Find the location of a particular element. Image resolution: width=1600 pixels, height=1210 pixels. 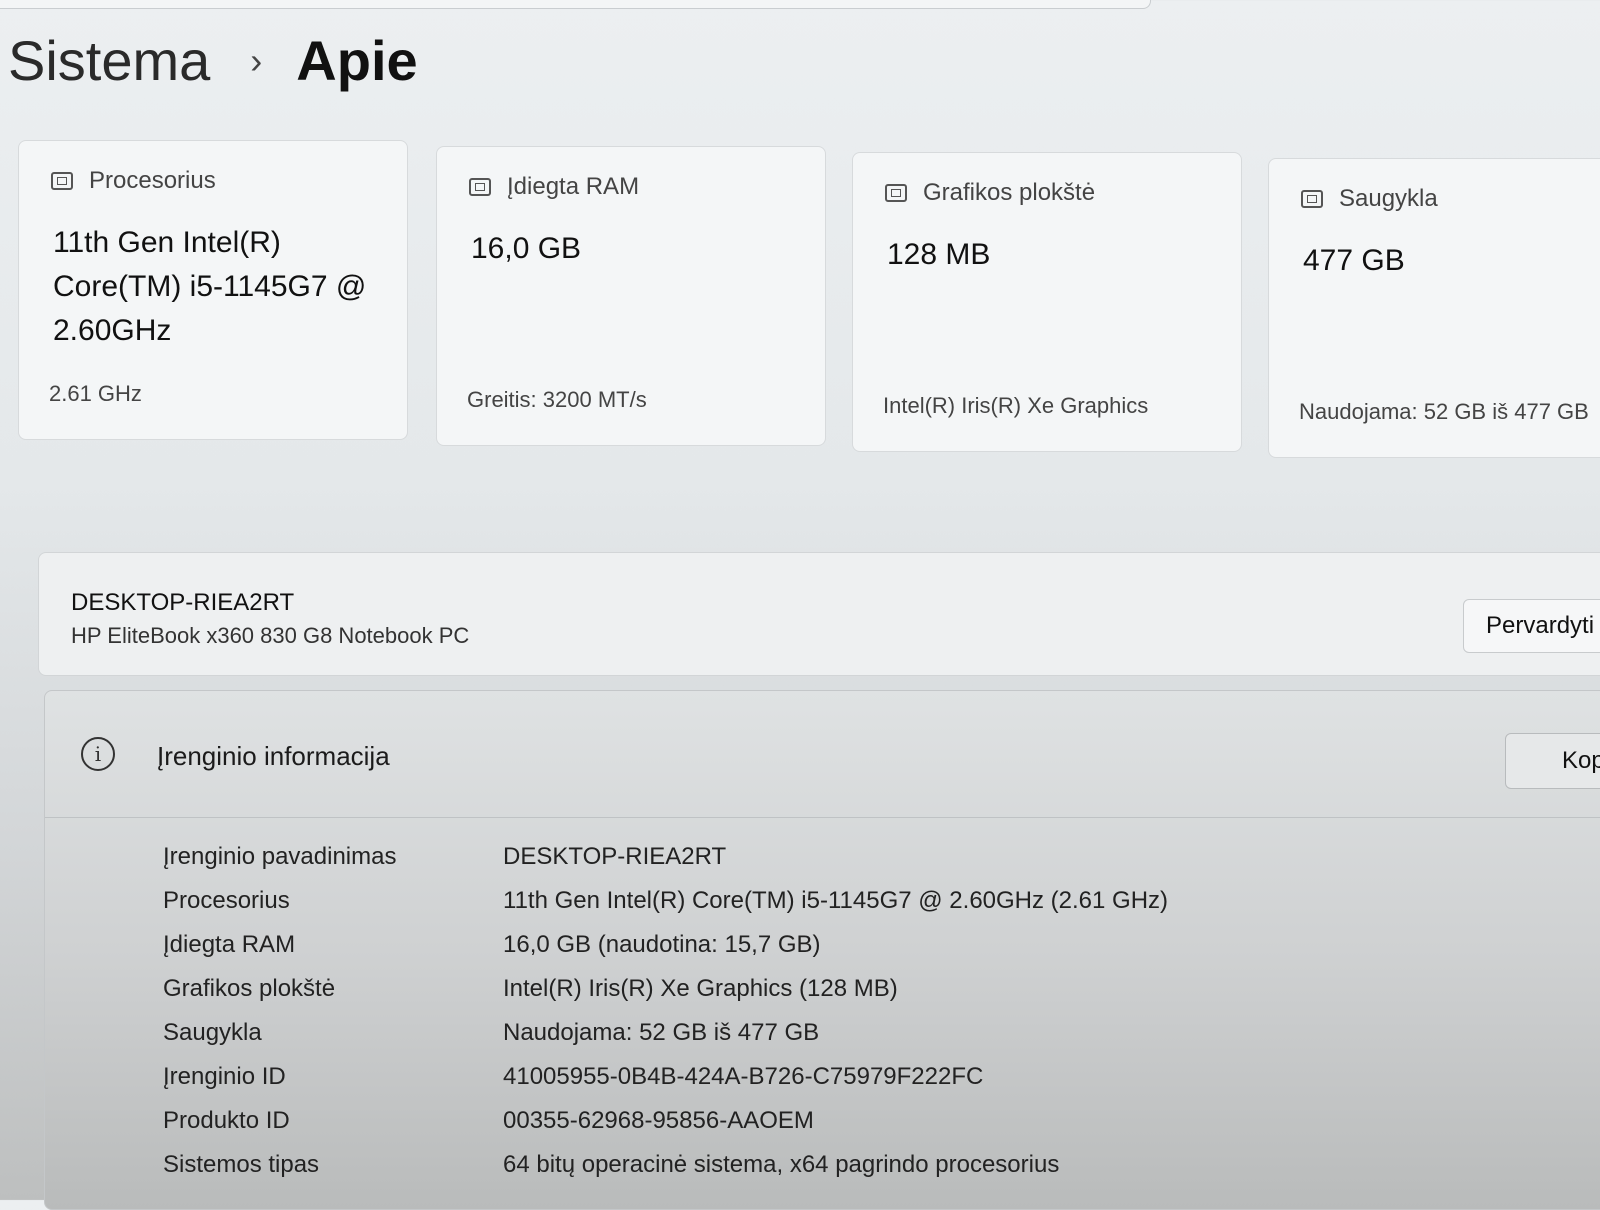

graphics-icon is located at coordinates (896, 193).